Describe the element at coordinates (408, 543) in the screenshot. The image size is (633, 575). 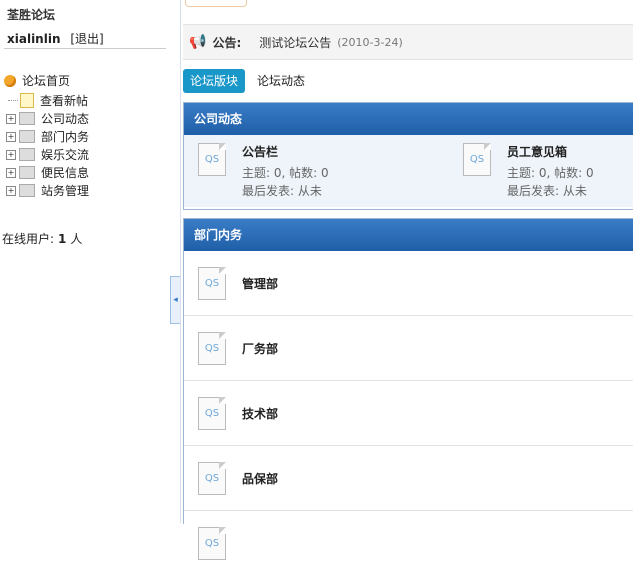
I see `forum-row: QS` at that location.